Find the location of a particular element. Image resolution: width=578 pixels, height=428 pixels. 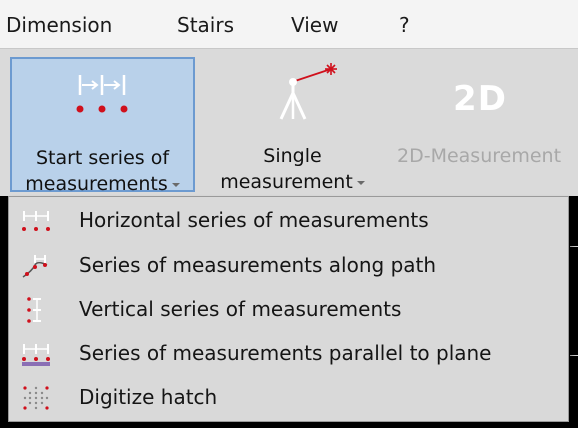

horizontal-series-icon is located at coordinates (36, 221).